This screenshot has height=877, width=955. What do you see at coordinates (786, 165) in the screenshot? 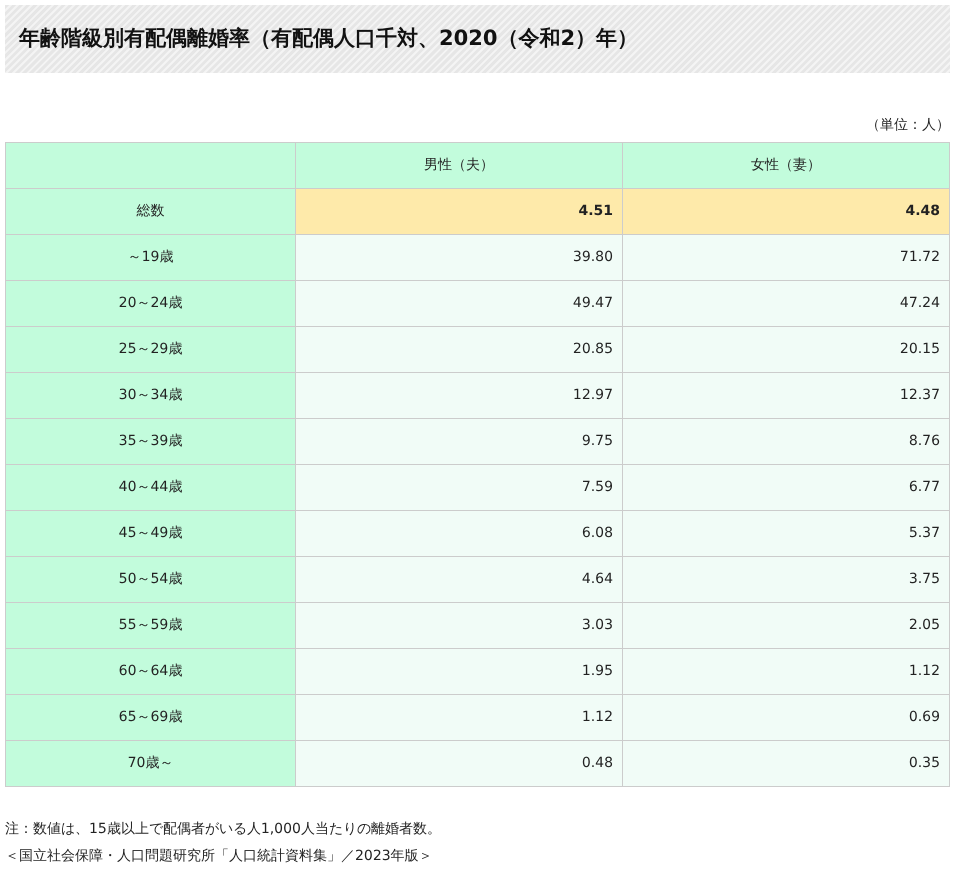
I see `column-header: 女性（妻）` at bounding box center [786, 165].